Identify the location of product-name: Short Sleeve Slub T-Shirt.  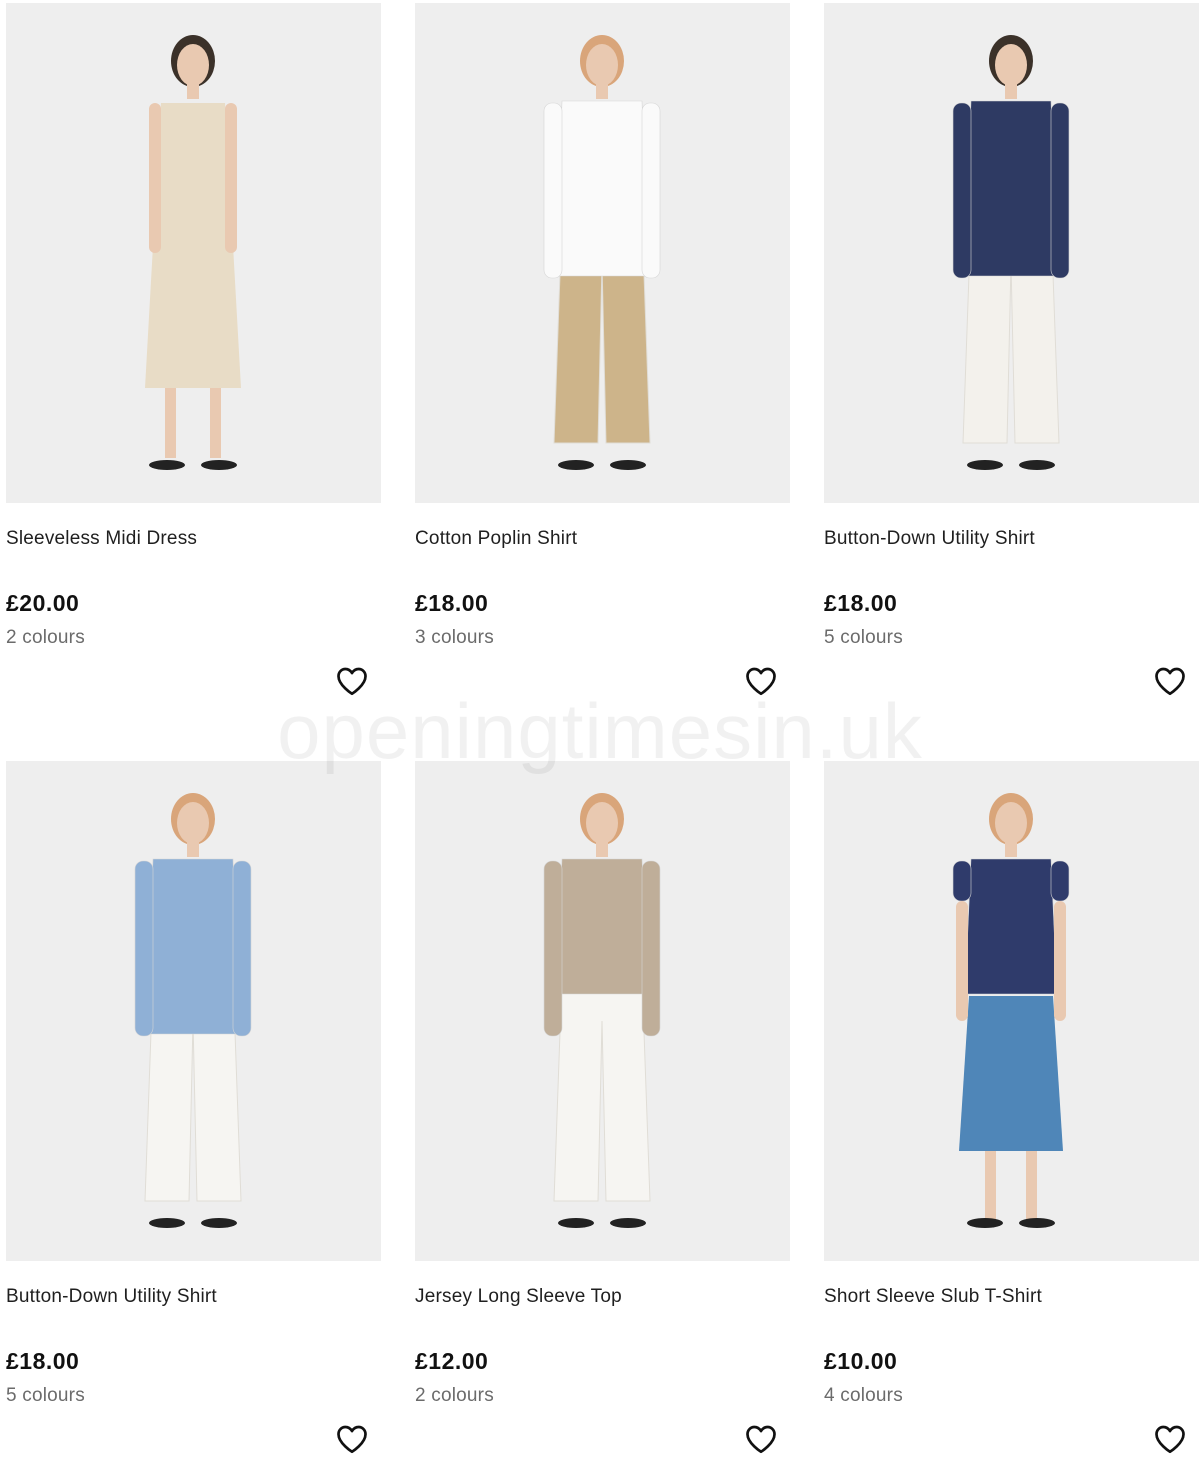
(933, 1297).